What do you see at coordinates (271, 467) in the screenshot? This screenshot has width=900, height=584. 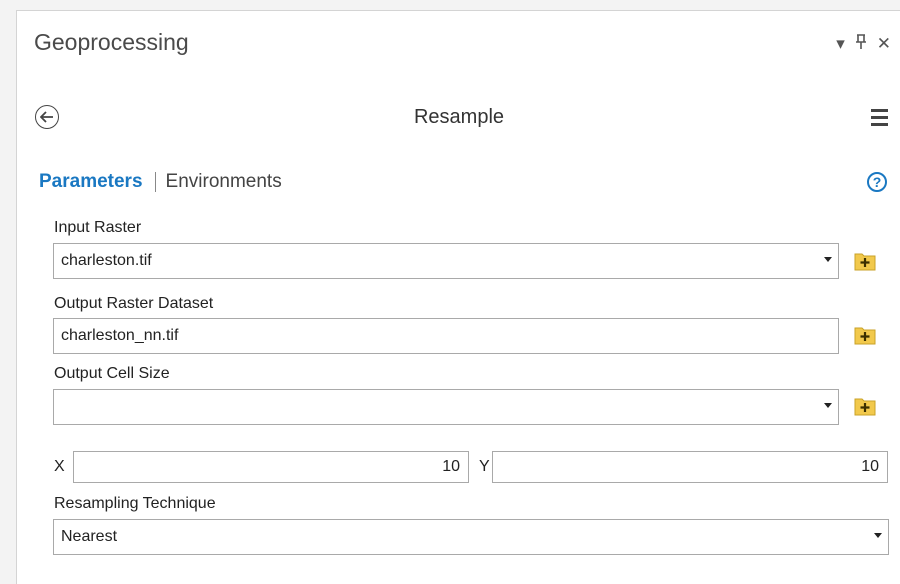 I see `x-cell-size-input: 10` at bounding box center [271, 467].